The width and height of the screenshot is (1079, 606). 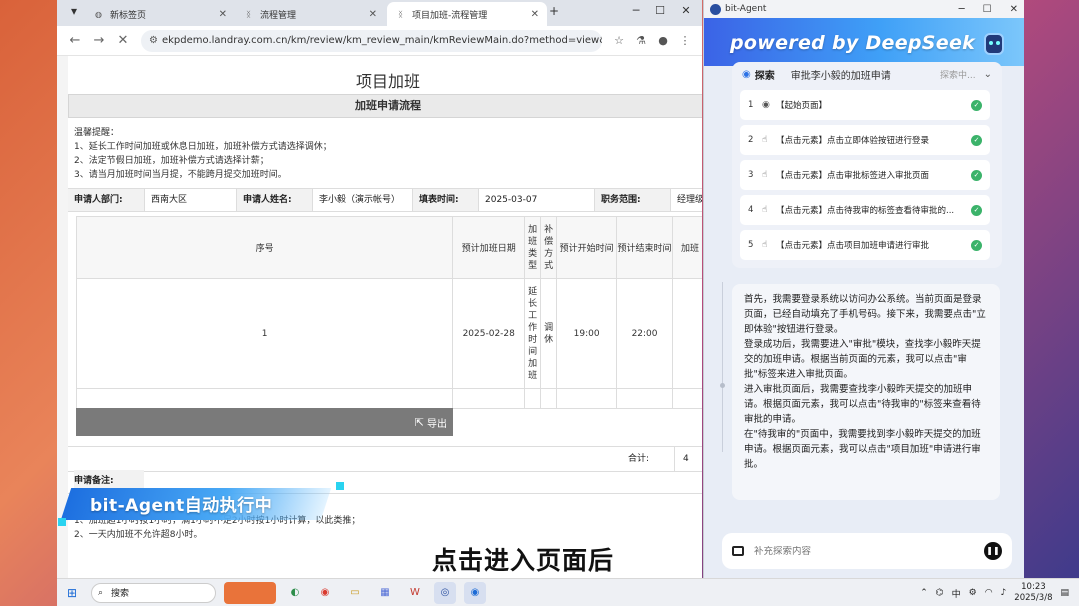 I want to click on windows-start-icon: ⊞, so click(x=72, y=593).